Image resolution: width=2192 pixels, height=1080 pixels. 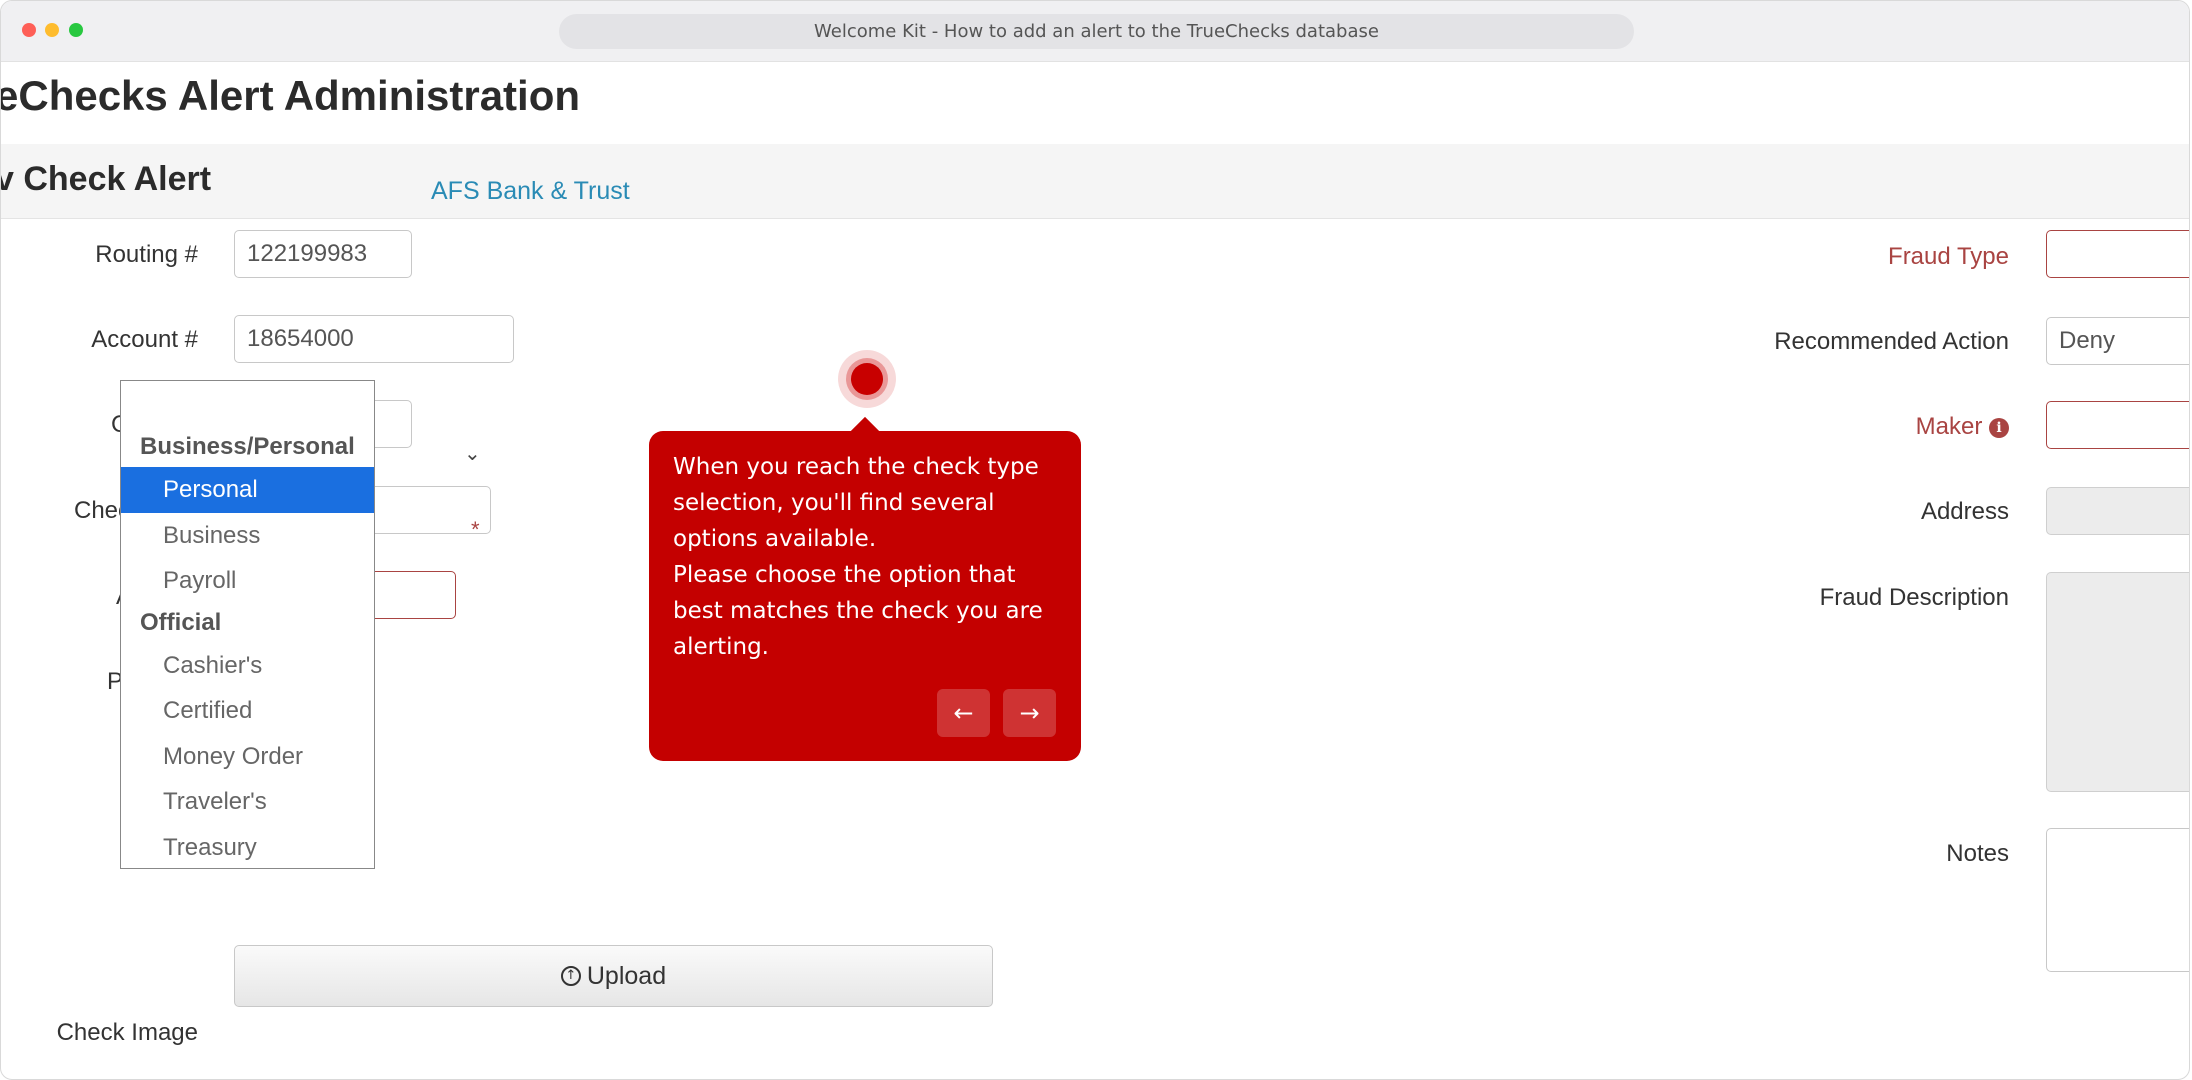 What do you see at coordinates (127, 1032) in the screenshot?
I see `check-image-label: Check Image` at bounding box center [127, 1032].